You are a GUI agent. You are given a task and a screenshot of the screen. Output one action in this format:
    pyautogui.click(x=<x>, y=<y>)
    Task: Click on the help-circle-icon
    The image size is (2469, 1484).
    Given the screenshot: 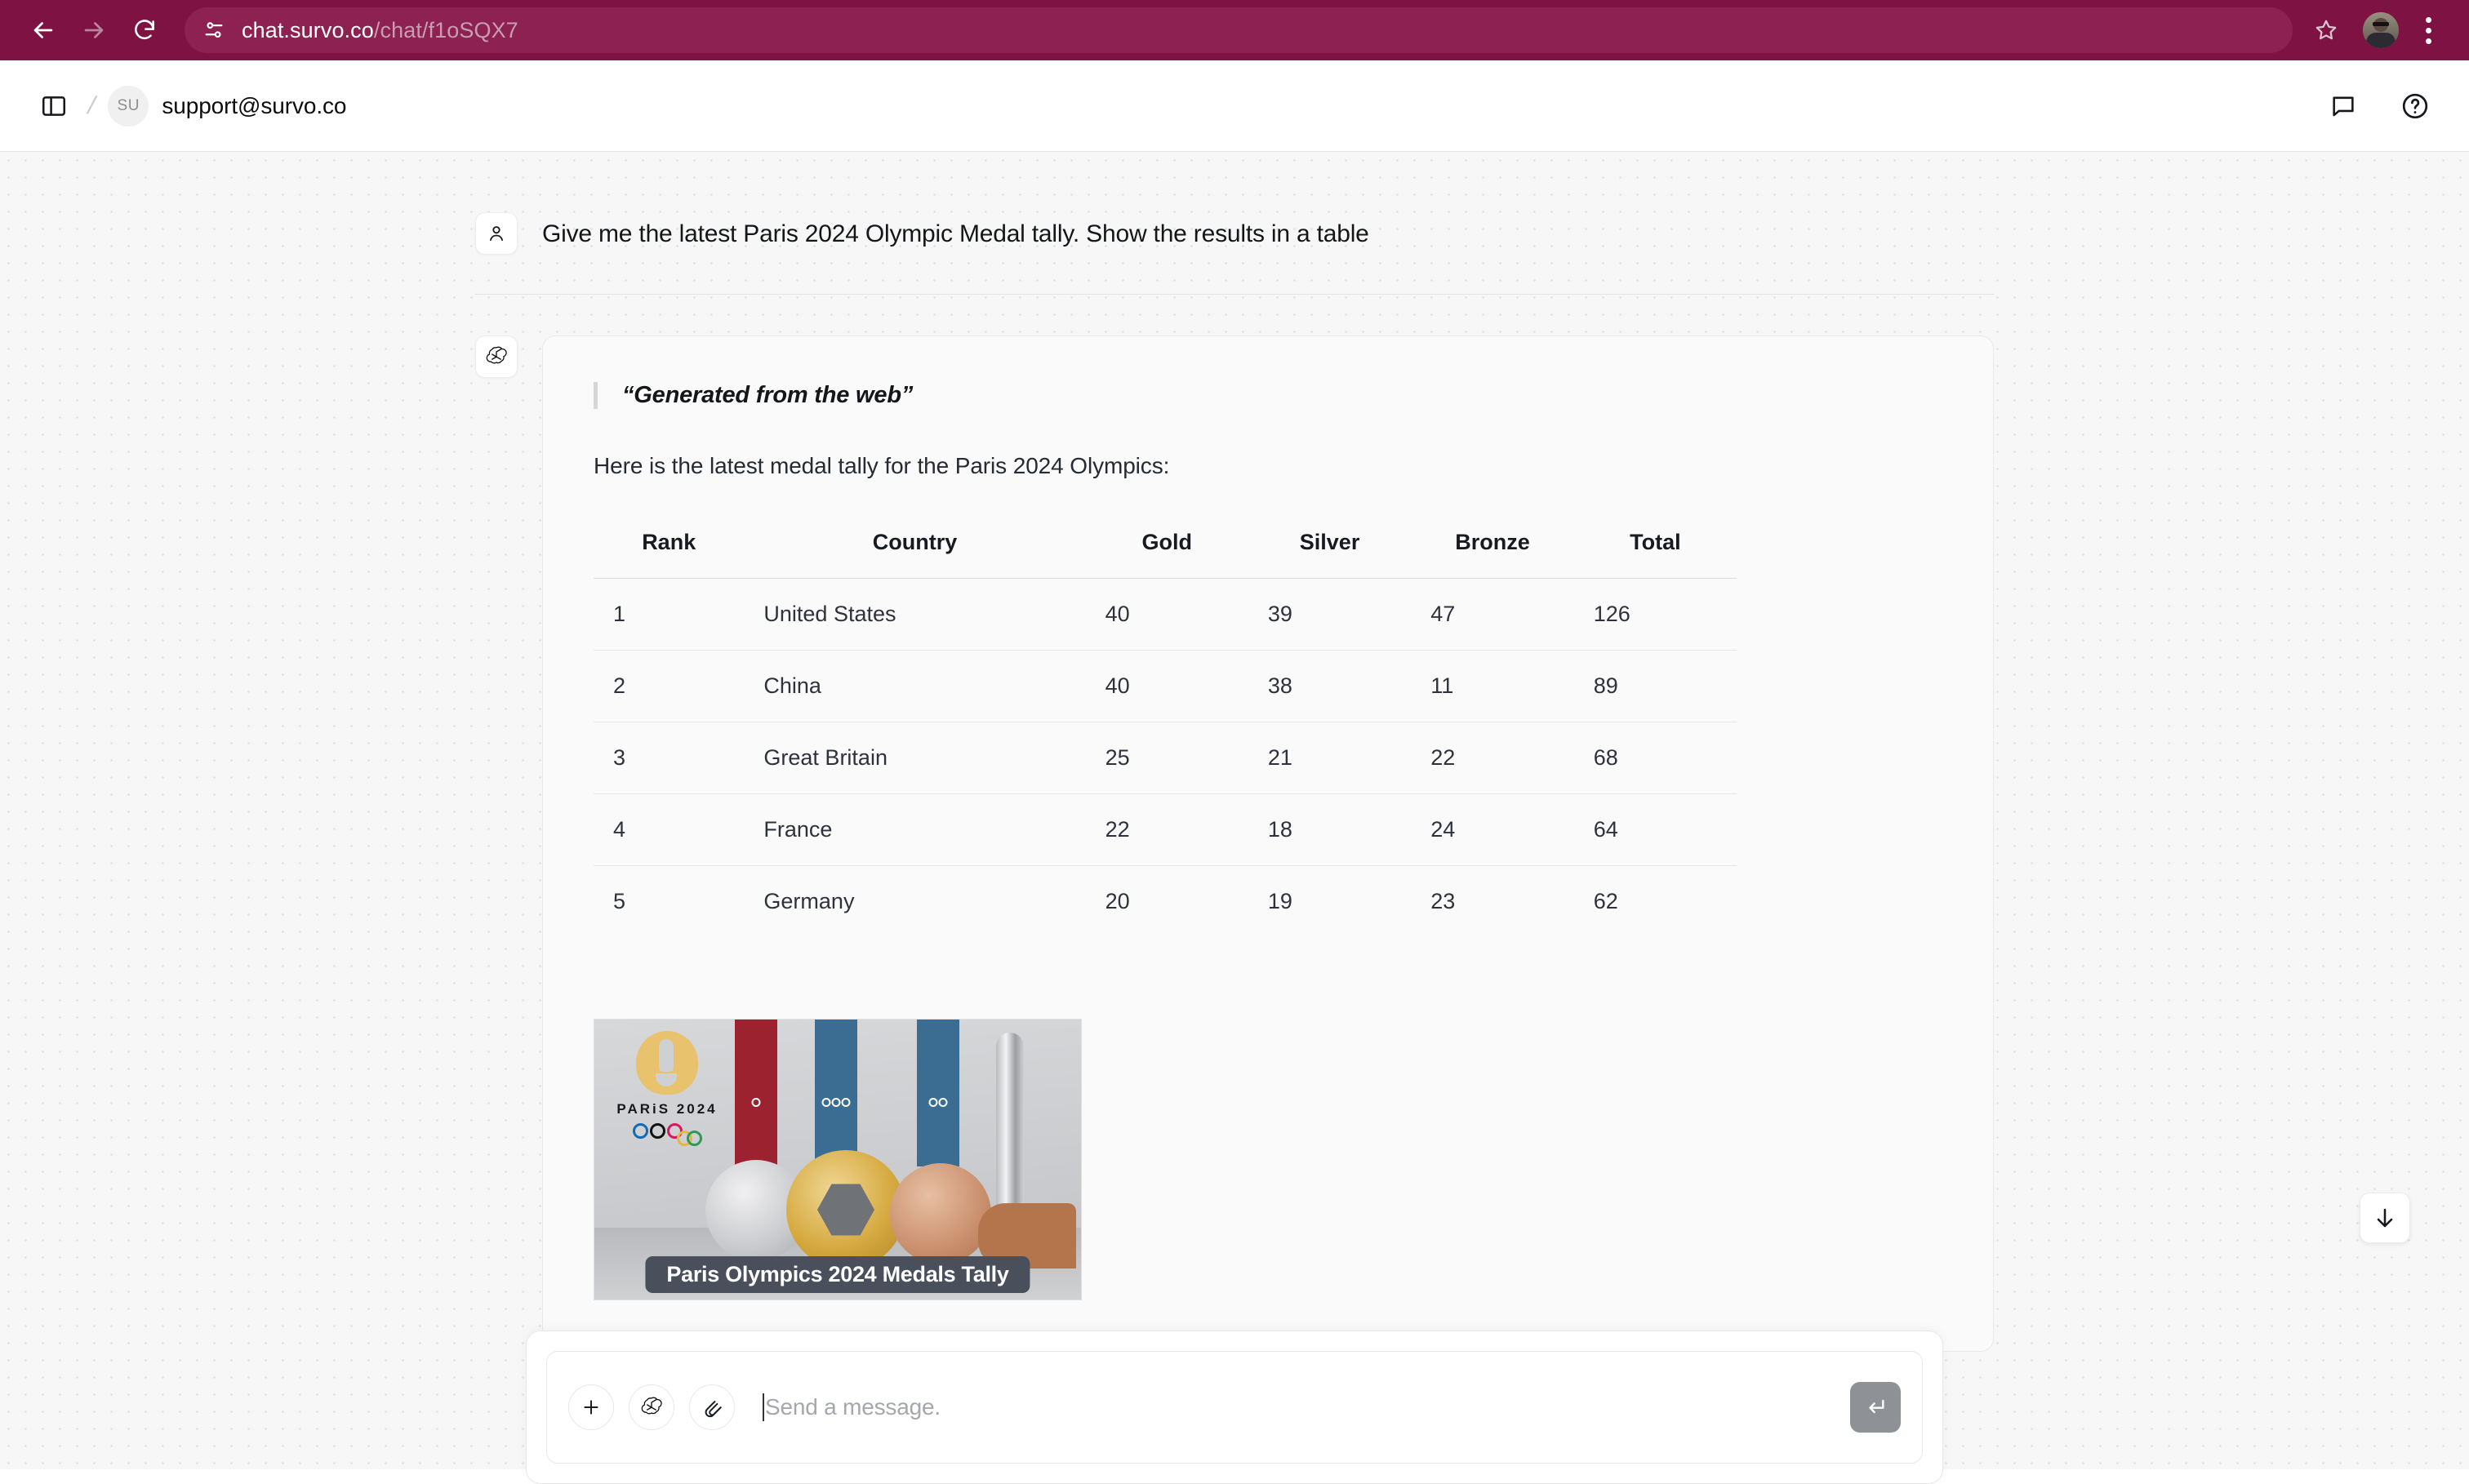 What is the action you would take?
    pyautogui.click(x=2415, y=105)
    